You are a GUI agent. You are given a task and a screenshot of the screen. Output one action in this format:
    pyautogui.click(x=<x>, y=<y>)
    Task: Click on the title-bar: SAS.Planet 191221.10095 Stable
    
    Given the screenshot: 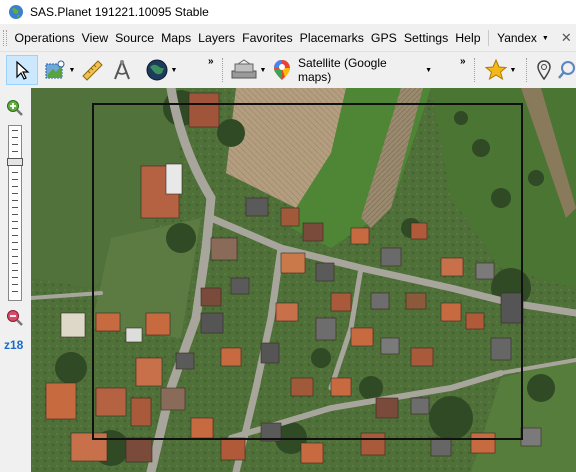 What is the action you would take?
    pyautogui.click(x=288, y=12)
    